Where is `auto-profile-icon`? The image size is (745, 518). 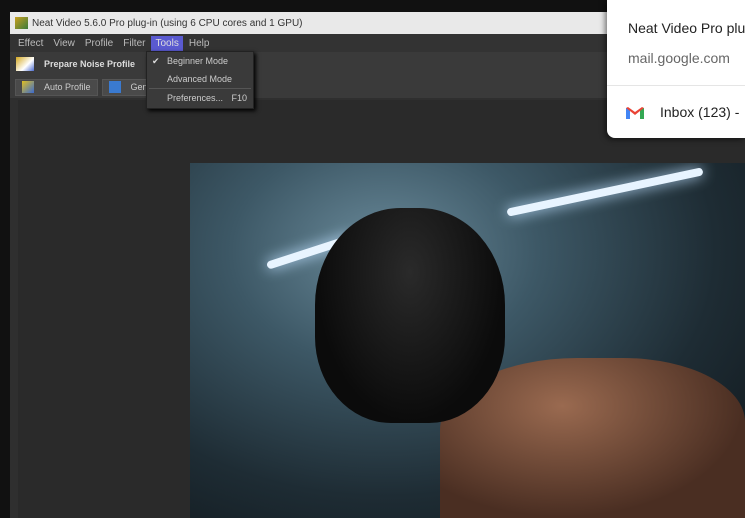
auto-profile-icon is located at coordinates (28, 87).